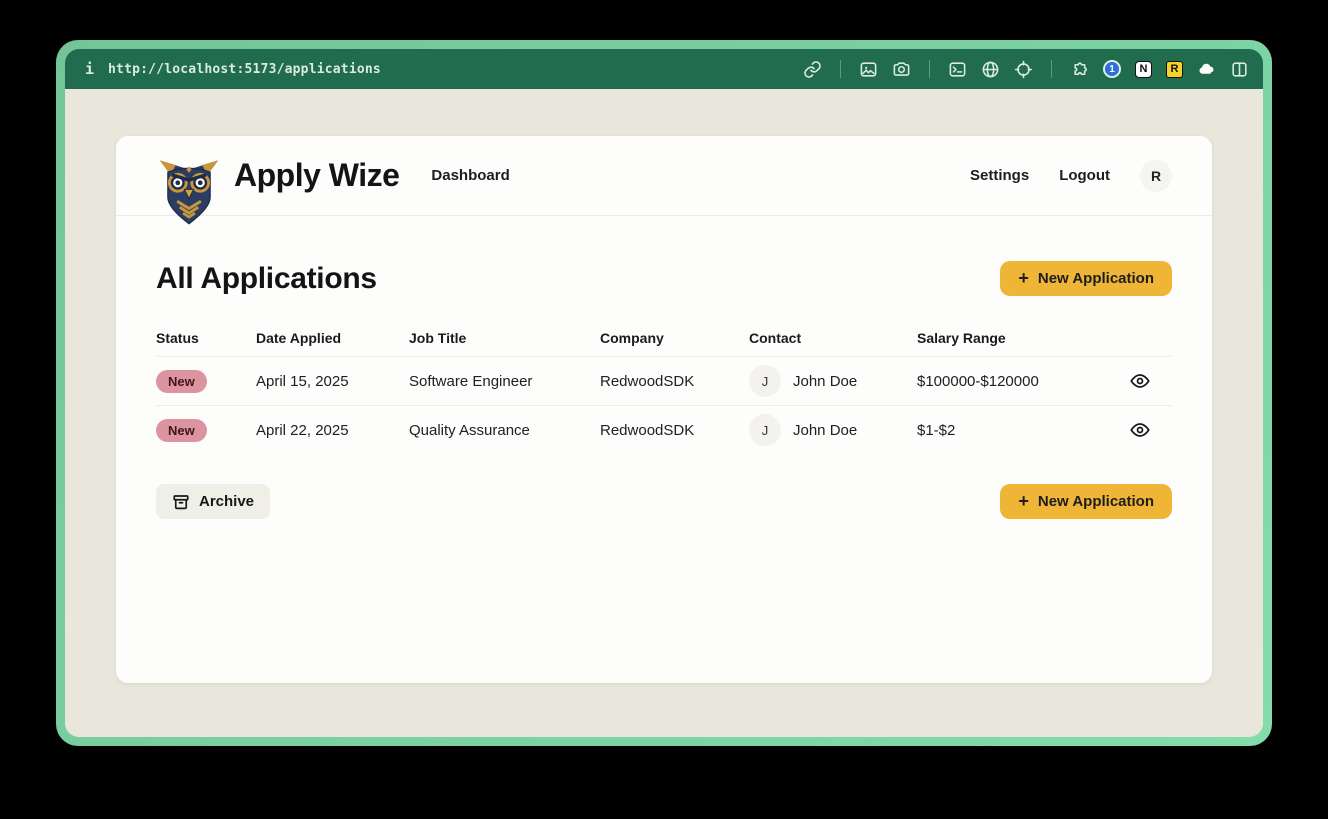  I want to click on owl-logo-icon, so click(189, 192).